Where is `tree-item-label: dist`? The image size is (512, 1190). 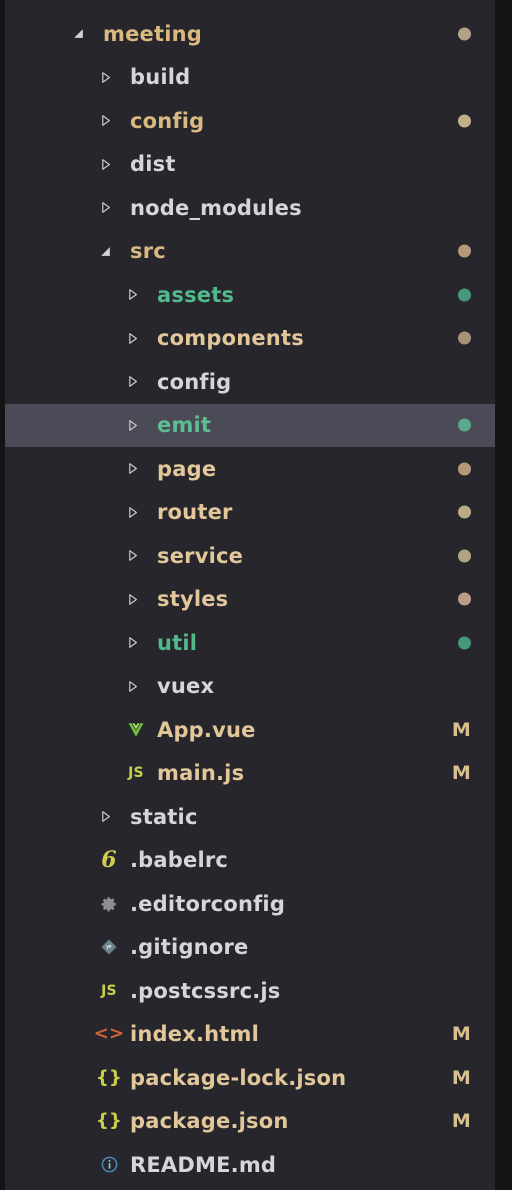
tree-item-label: dist is located at coordinates (153, 164).